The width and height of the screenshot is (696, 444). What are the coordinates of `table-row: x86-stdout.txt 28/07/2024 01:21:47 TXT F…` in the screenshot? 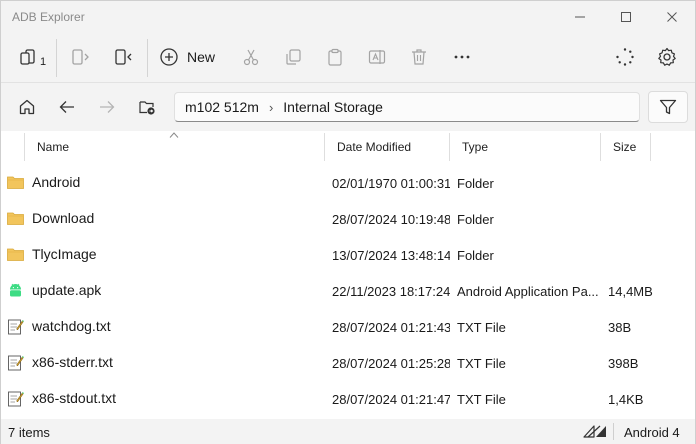 It's located at (348, 399).